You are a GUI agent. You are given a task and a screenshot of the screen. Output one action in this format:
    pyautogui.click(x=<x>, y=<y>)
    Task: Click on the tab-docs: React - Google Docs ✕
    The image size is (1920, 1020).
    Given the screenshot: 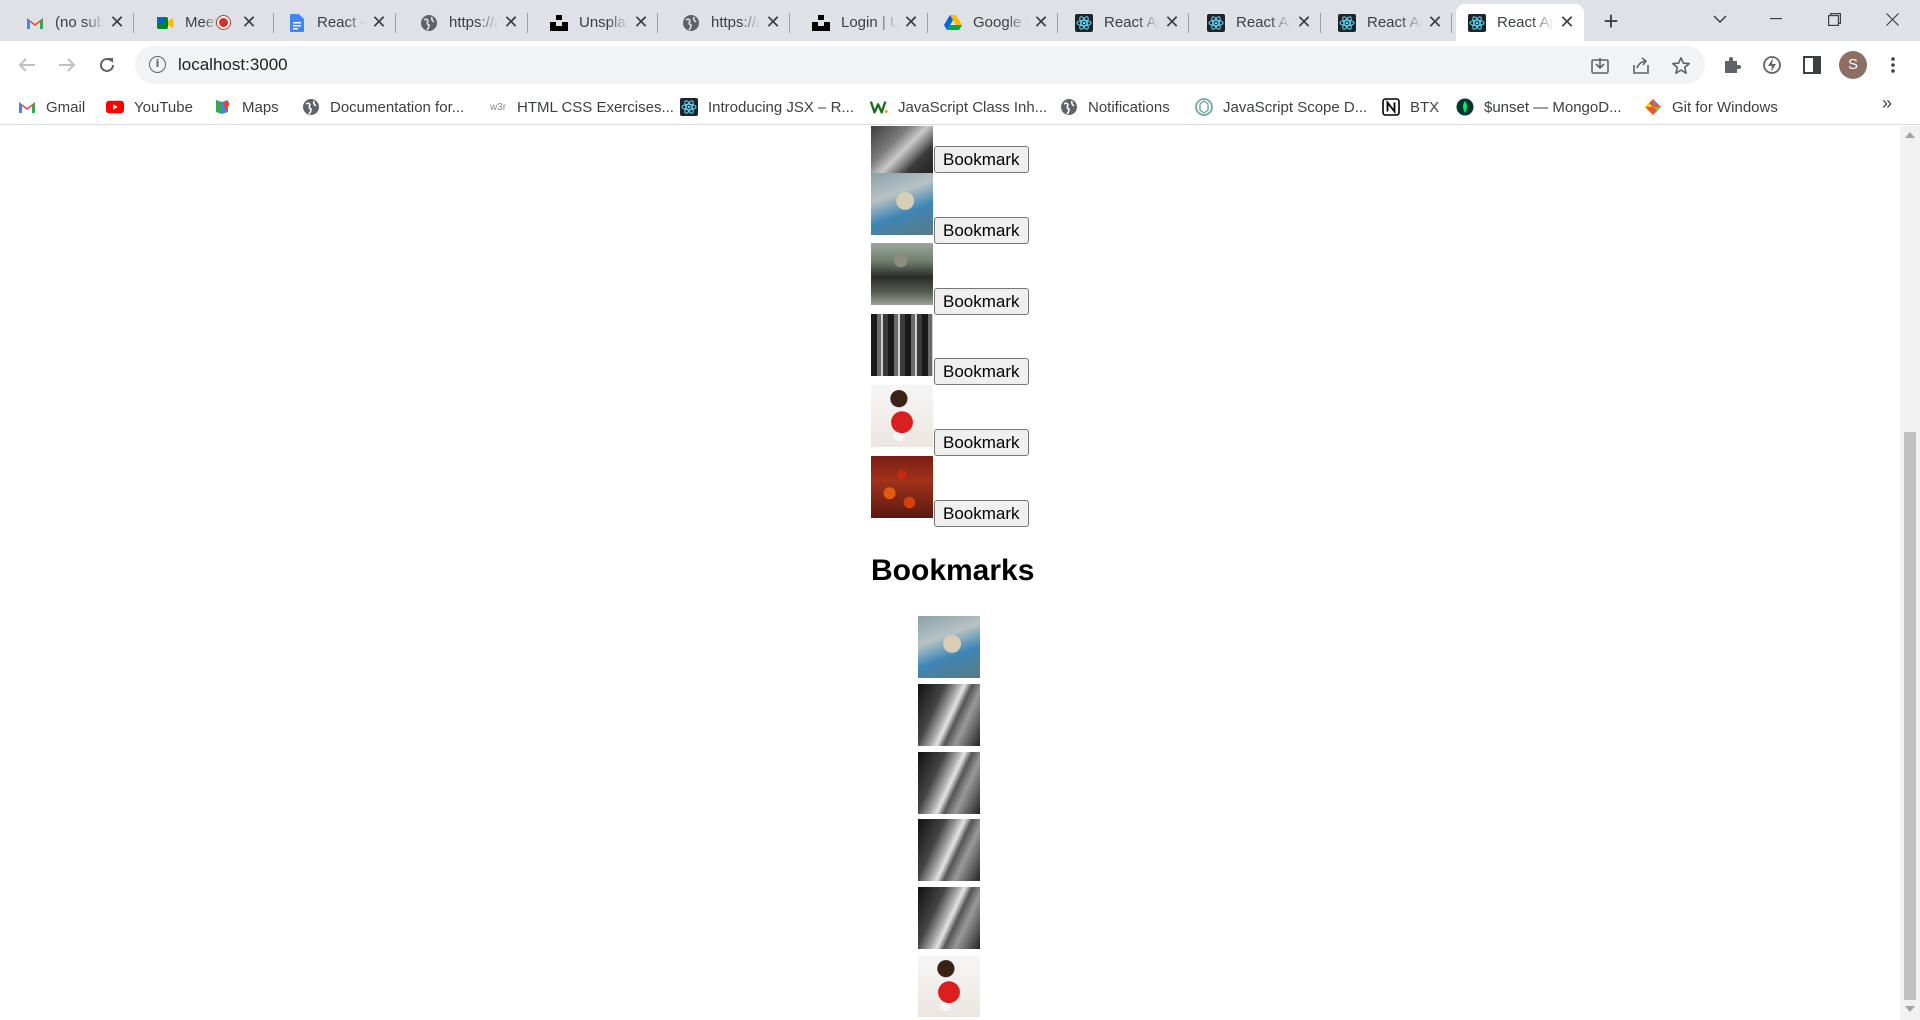 What is the action you would take?
    pyautogui.click(x=336, y=22)
    